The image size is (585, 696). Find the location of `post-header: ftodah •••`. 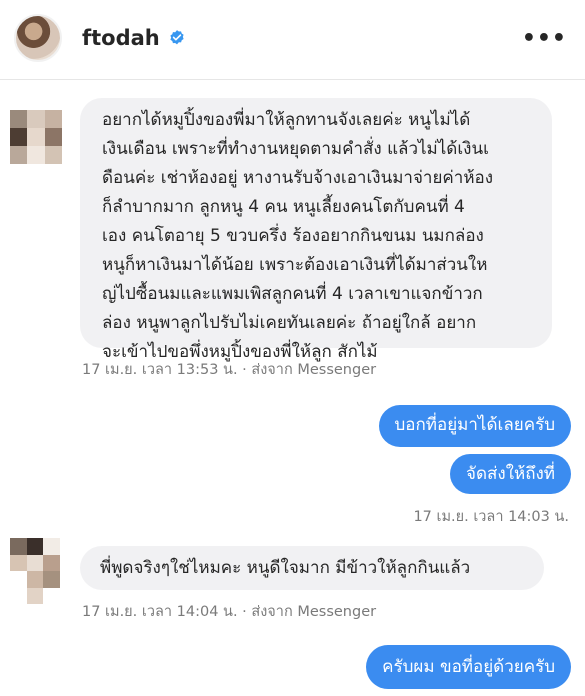

post-header: ftodah ••• is located at coordinates (292, 40).